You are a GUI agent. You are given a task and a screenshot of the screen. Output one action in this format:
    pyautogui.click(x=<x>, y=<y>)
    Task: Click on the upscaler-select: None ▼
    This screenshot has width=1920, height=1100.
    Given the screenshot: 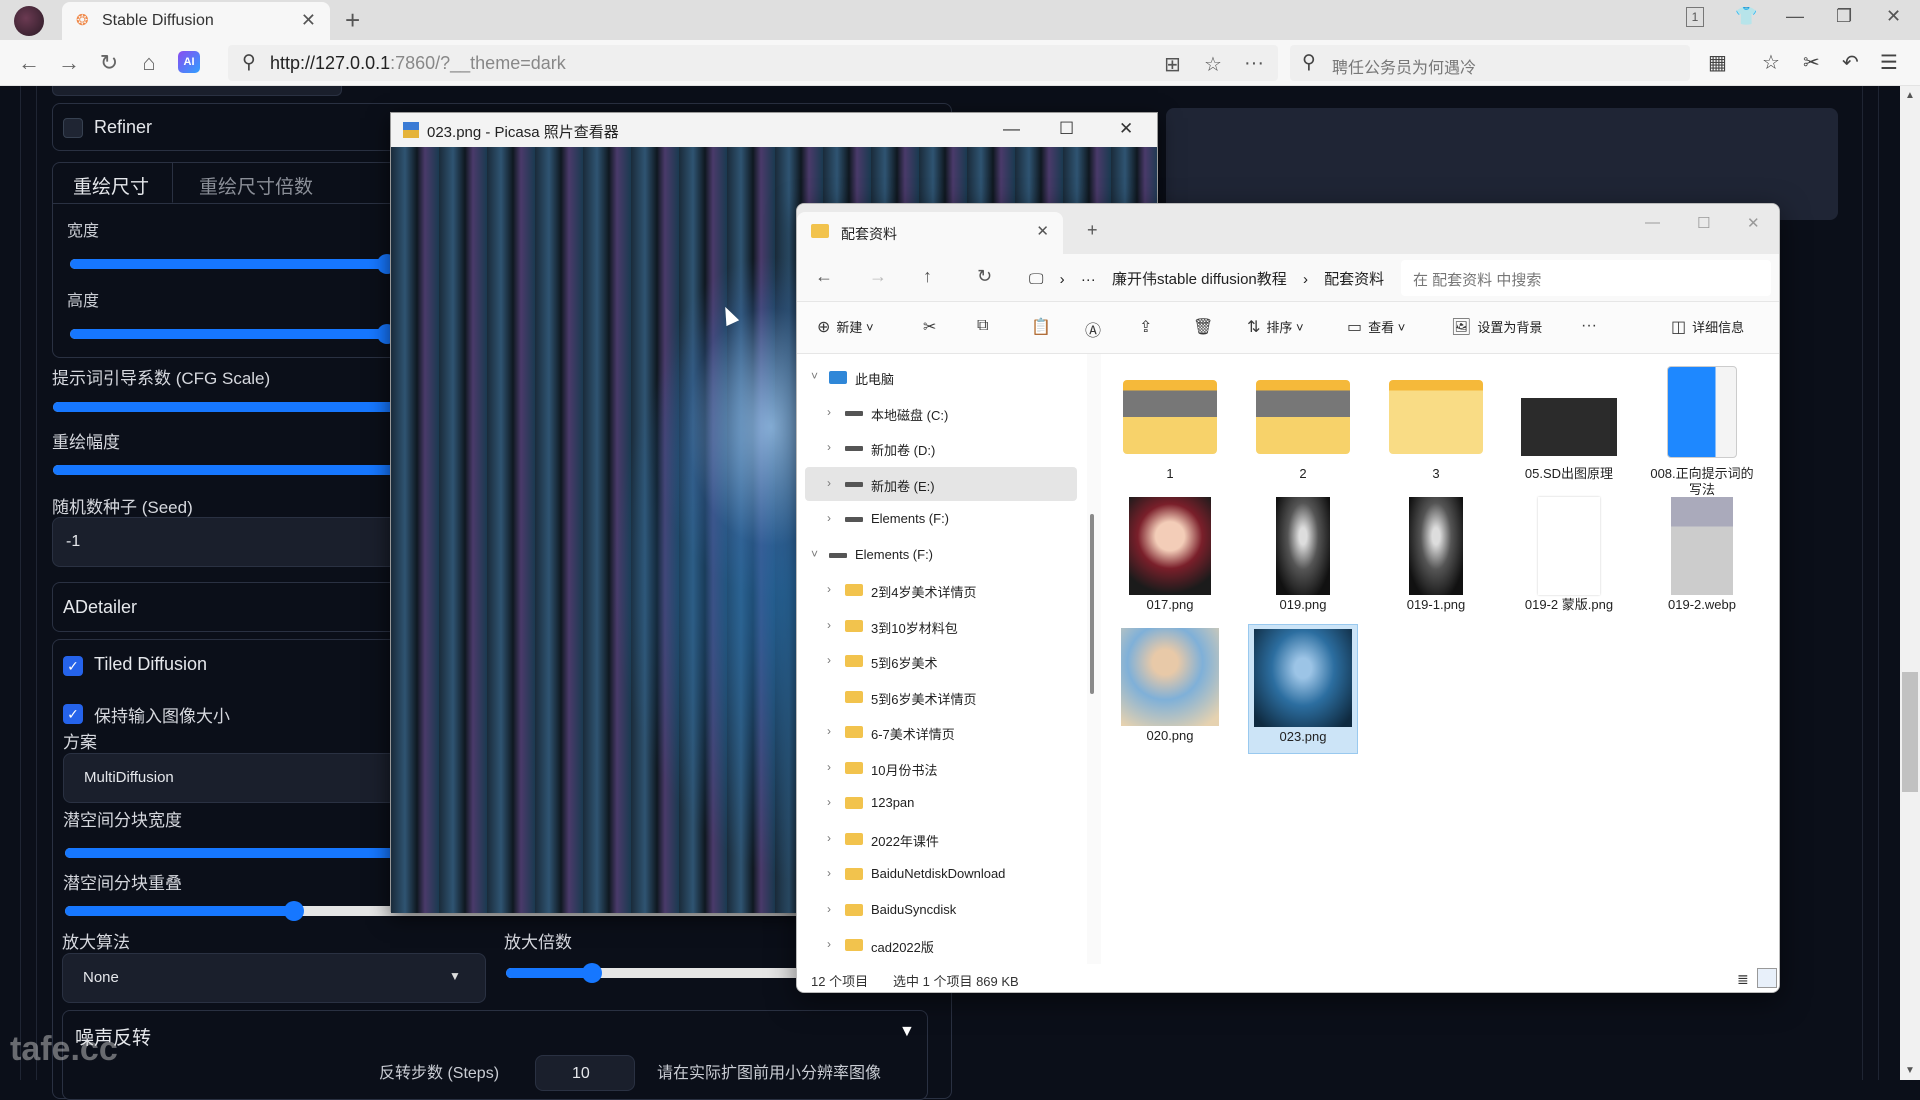 What is the action you would take?
    pyautogui.click(x=274, y=978)
    